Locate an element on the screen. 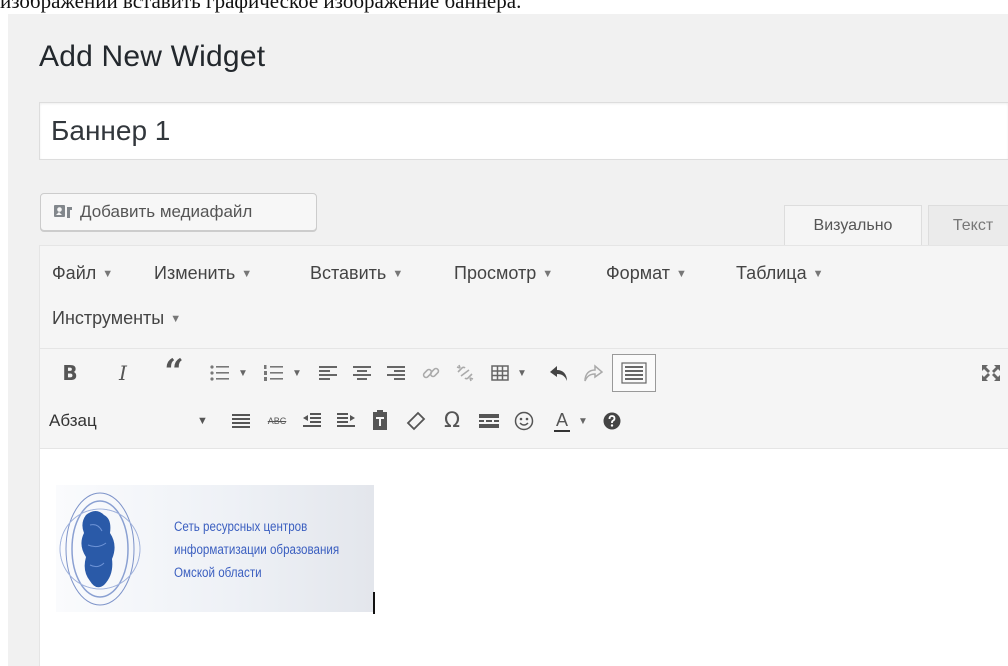 This screenshot has height=666, width=1008. emoticon-icon is located at coordinates (524, 421).